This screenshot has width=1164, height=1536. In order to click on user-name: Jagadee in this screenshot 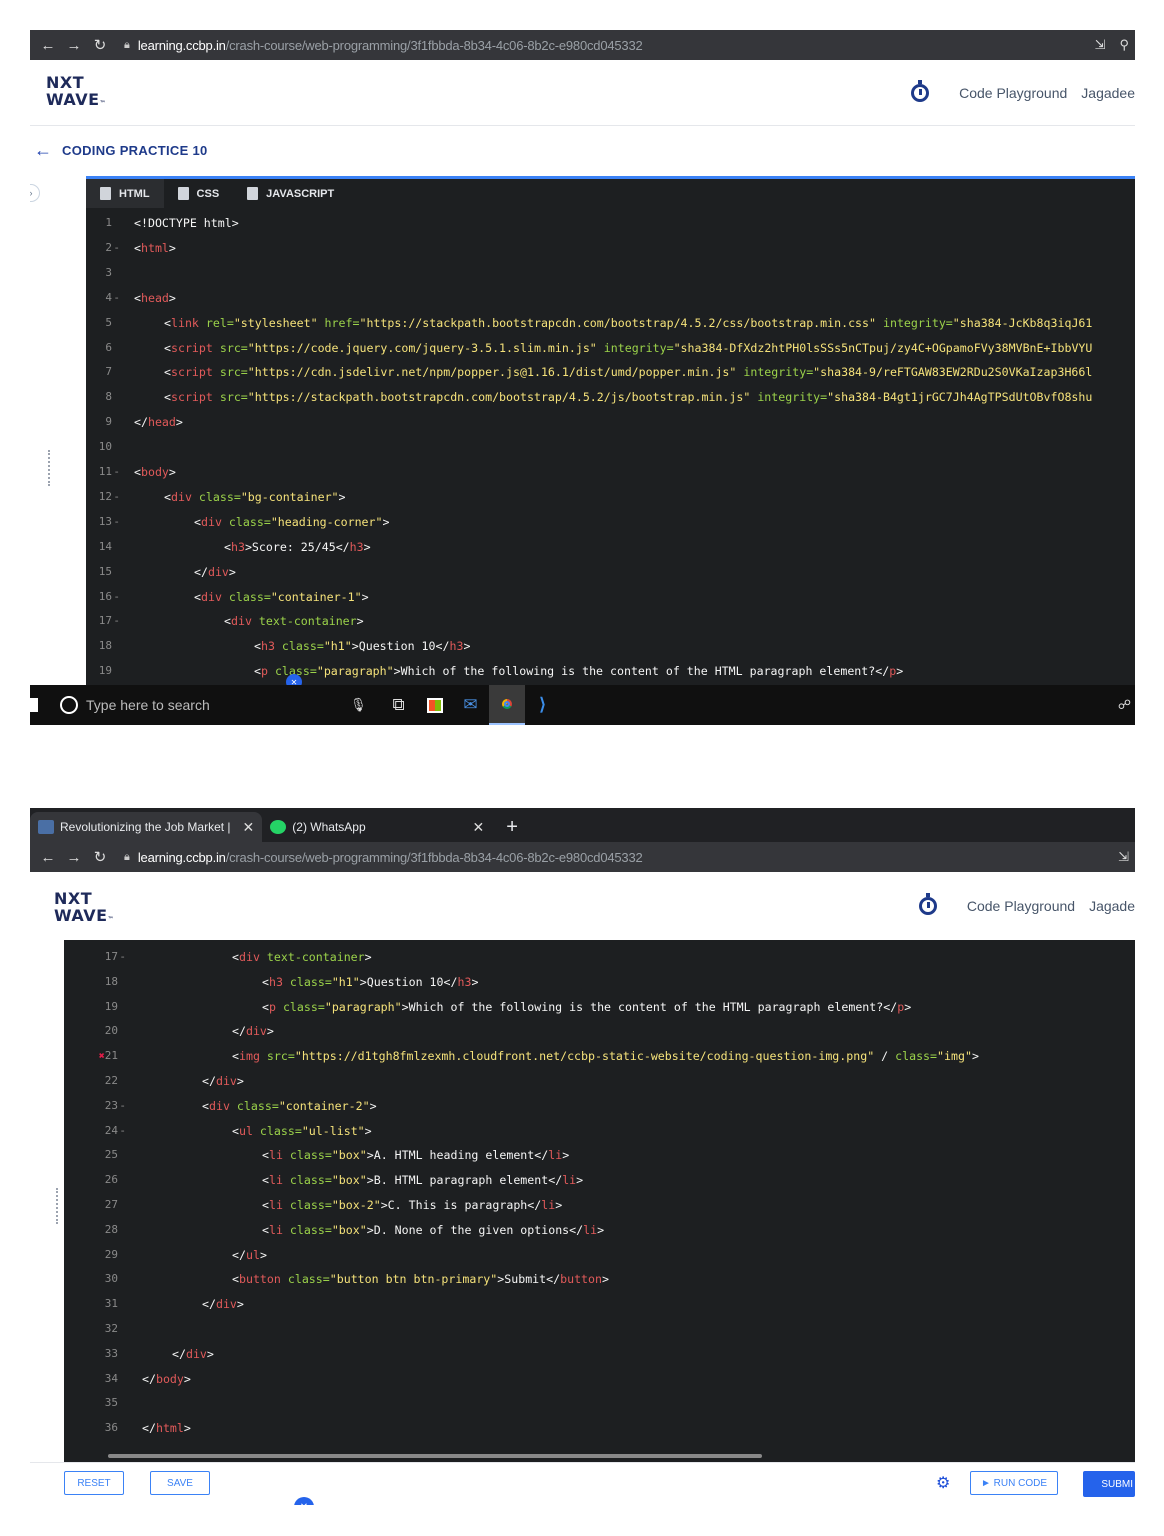, I will do `click(1108, 93)`.